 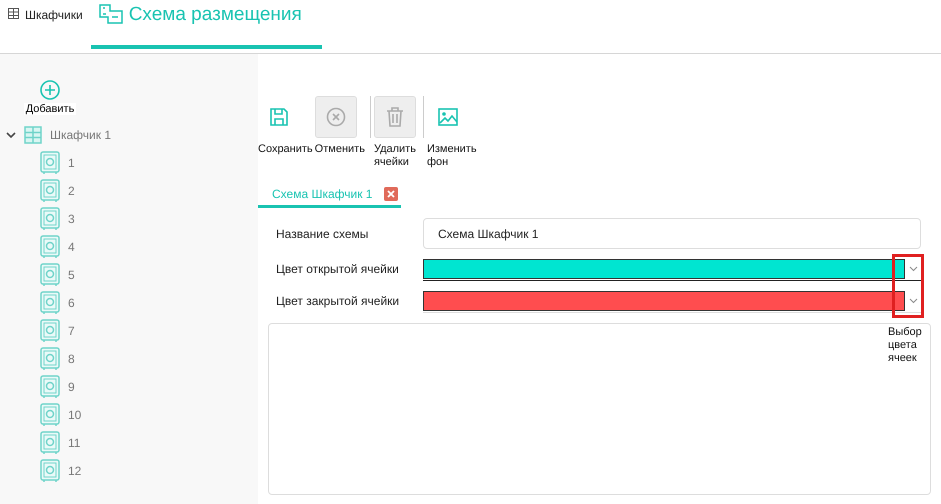 What do you see at coordinates (395, 117) in the screenshot?
I see `trash-icon` at bounding box center [395, 117].